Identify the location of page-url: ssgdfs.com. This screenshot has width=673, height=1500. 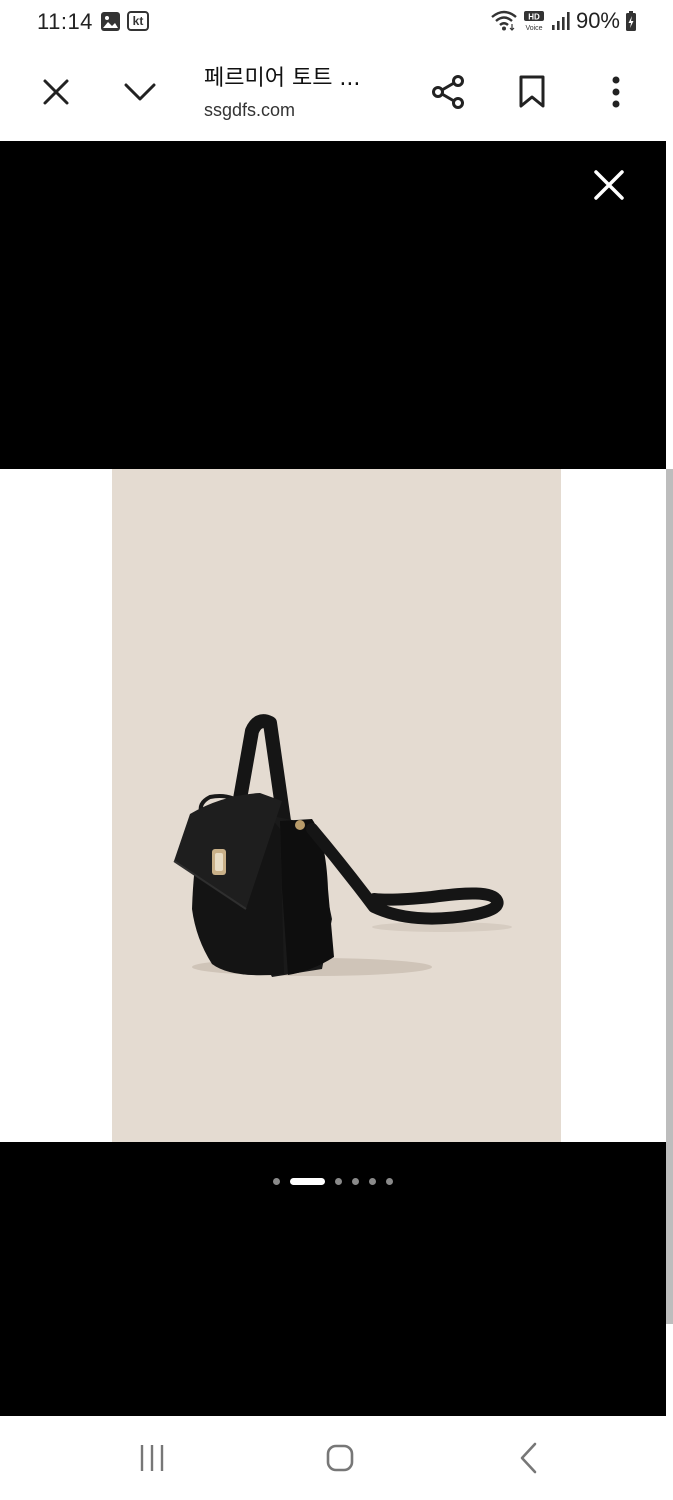
(250, 110).